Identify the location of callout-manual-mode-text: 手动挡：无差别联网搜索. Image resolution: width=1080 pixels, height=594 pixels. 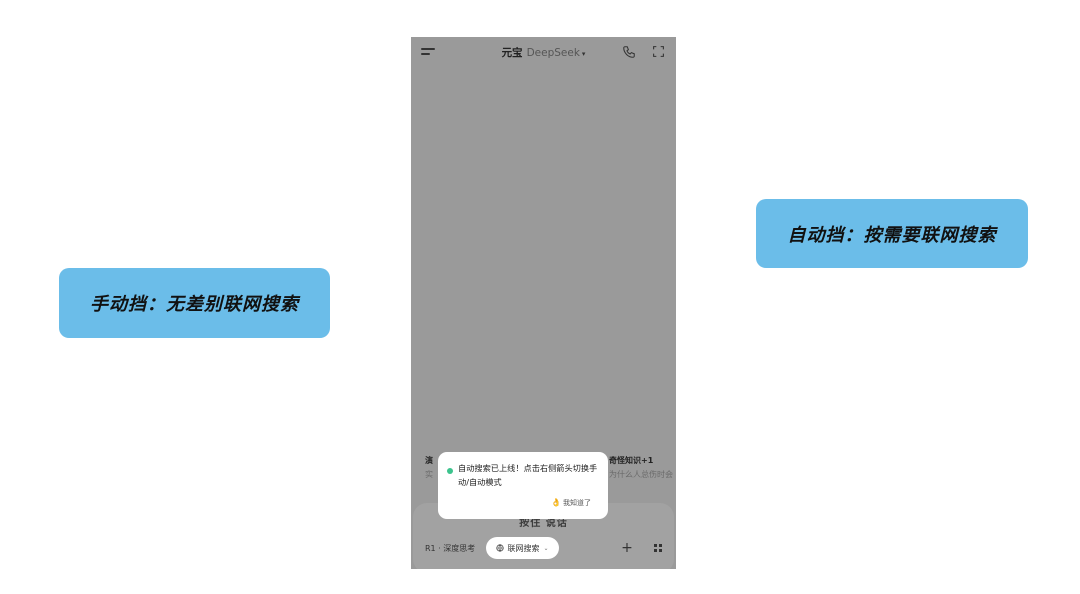
(194, 304).